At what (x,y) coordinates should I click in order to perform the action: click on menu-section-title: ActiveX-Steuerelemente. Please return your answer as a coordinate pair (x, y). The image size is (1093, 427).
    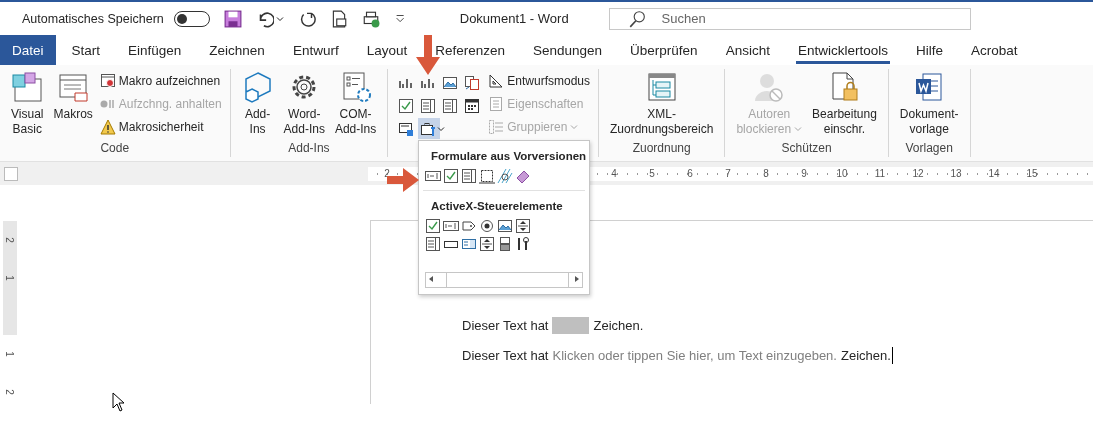
    Looking at the image, I should click on (496, 206).